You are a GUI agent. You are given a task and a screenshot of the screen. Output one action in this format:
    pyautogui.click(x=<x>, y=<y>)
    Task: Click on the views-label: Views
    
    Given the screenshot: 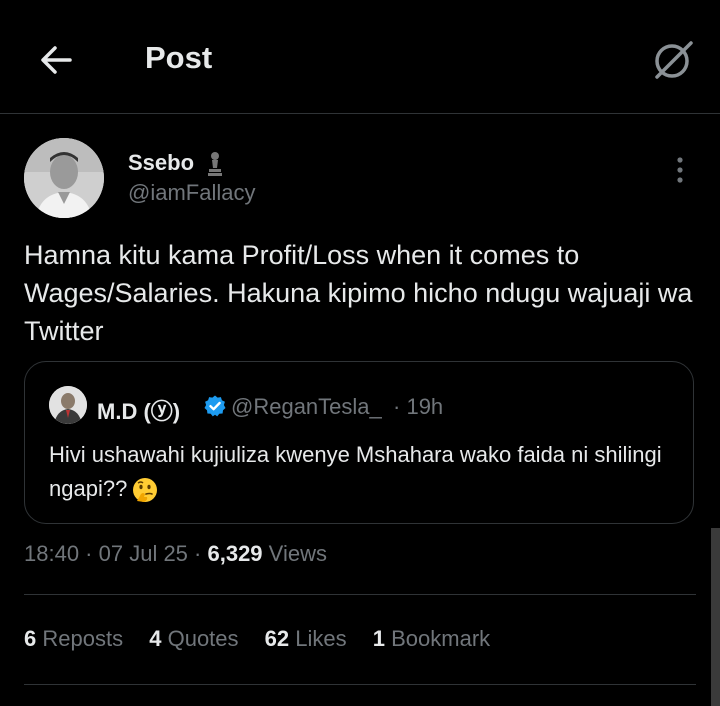 What is the action you would take?
    pyautogui.click(x=297, y=553)
    